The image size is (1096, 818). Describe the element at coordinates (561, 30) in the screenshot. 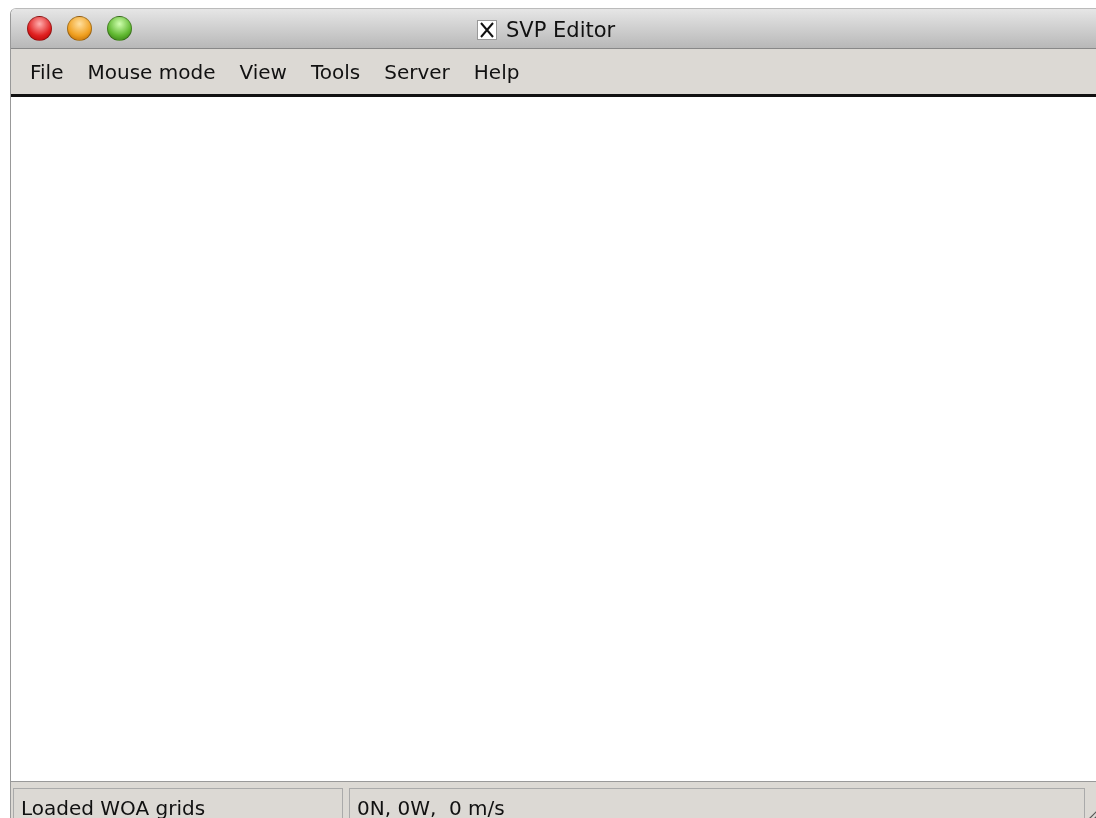

I see `window-title: SVP Editor` at that location.